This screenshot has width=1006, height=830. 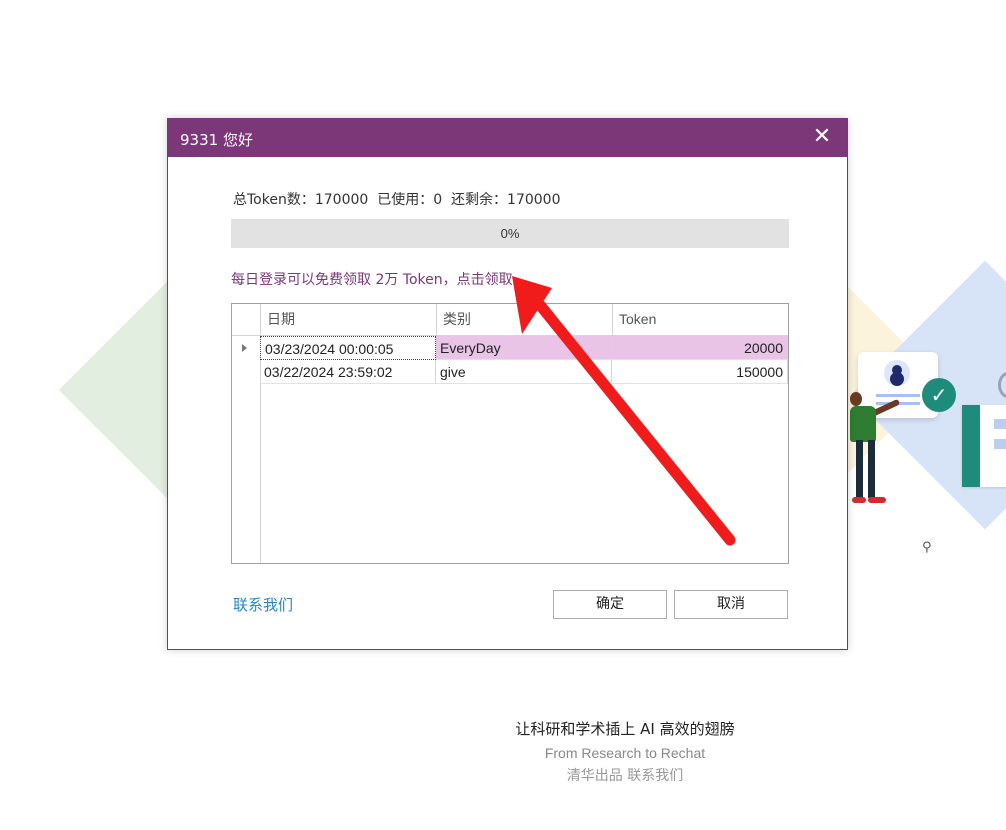 I want to click on dialog-title: 9331 您好, so click(x=216, y=140).